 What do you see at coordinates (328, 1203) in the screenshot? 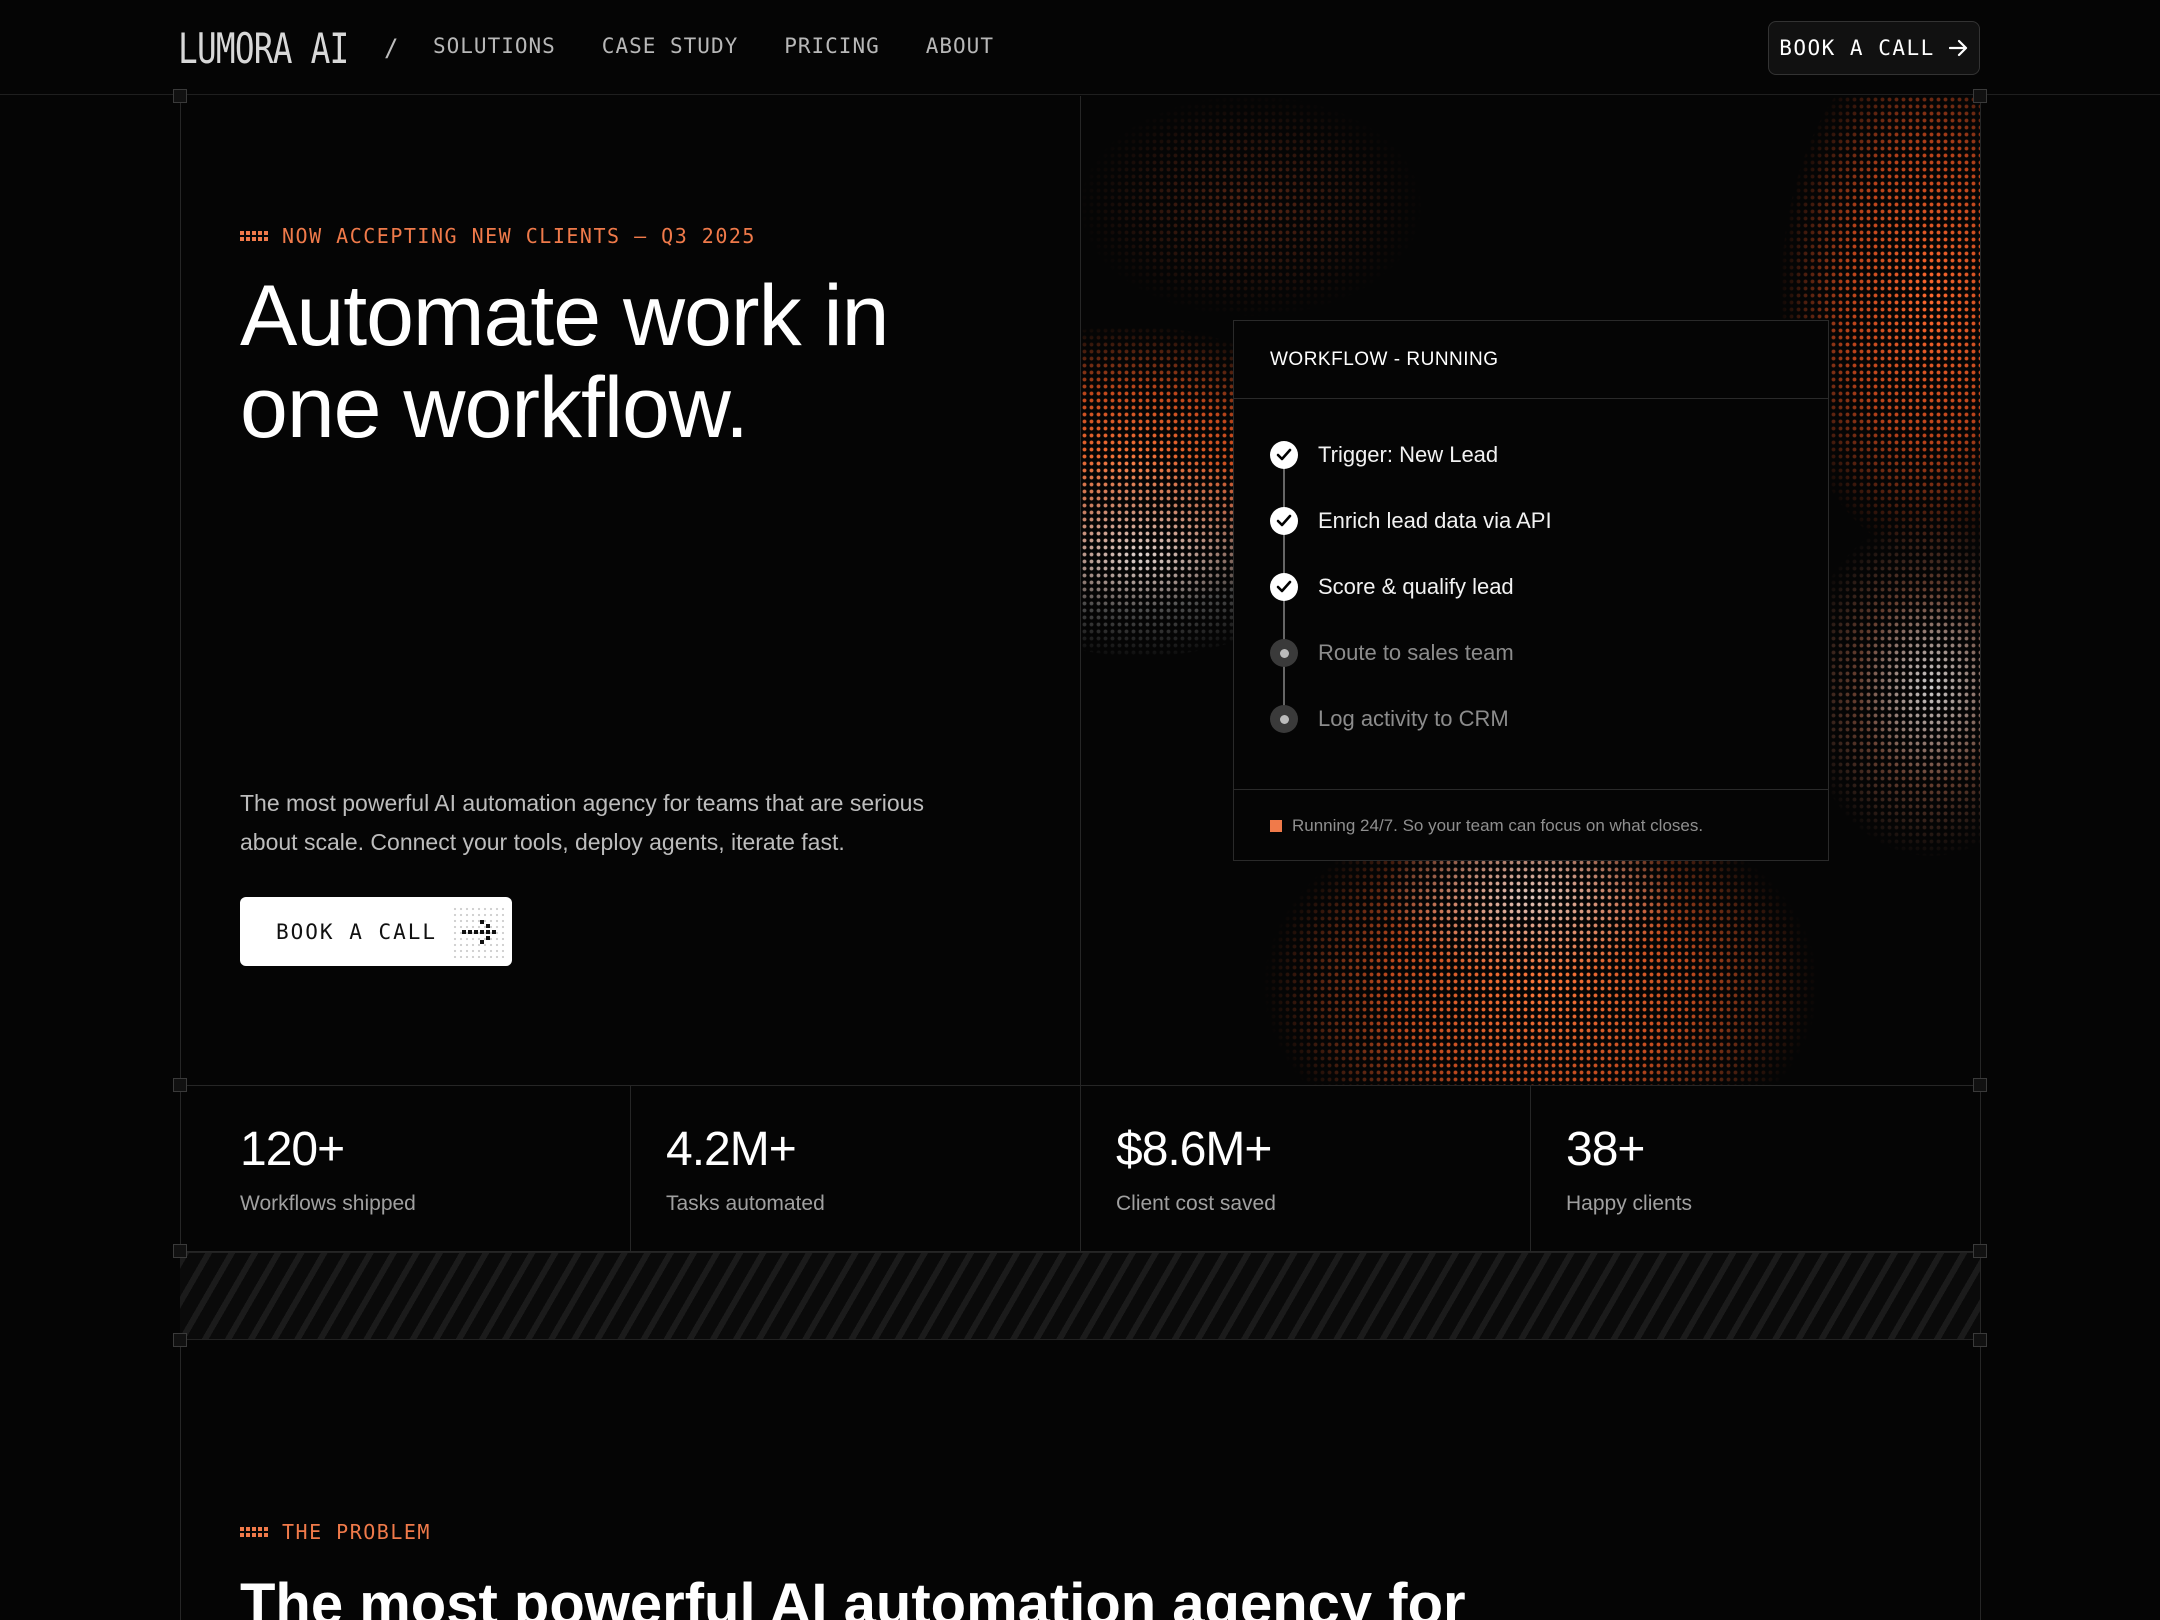
I see `stat-label: Workflows shipped` at bounding box center [328, 1203].